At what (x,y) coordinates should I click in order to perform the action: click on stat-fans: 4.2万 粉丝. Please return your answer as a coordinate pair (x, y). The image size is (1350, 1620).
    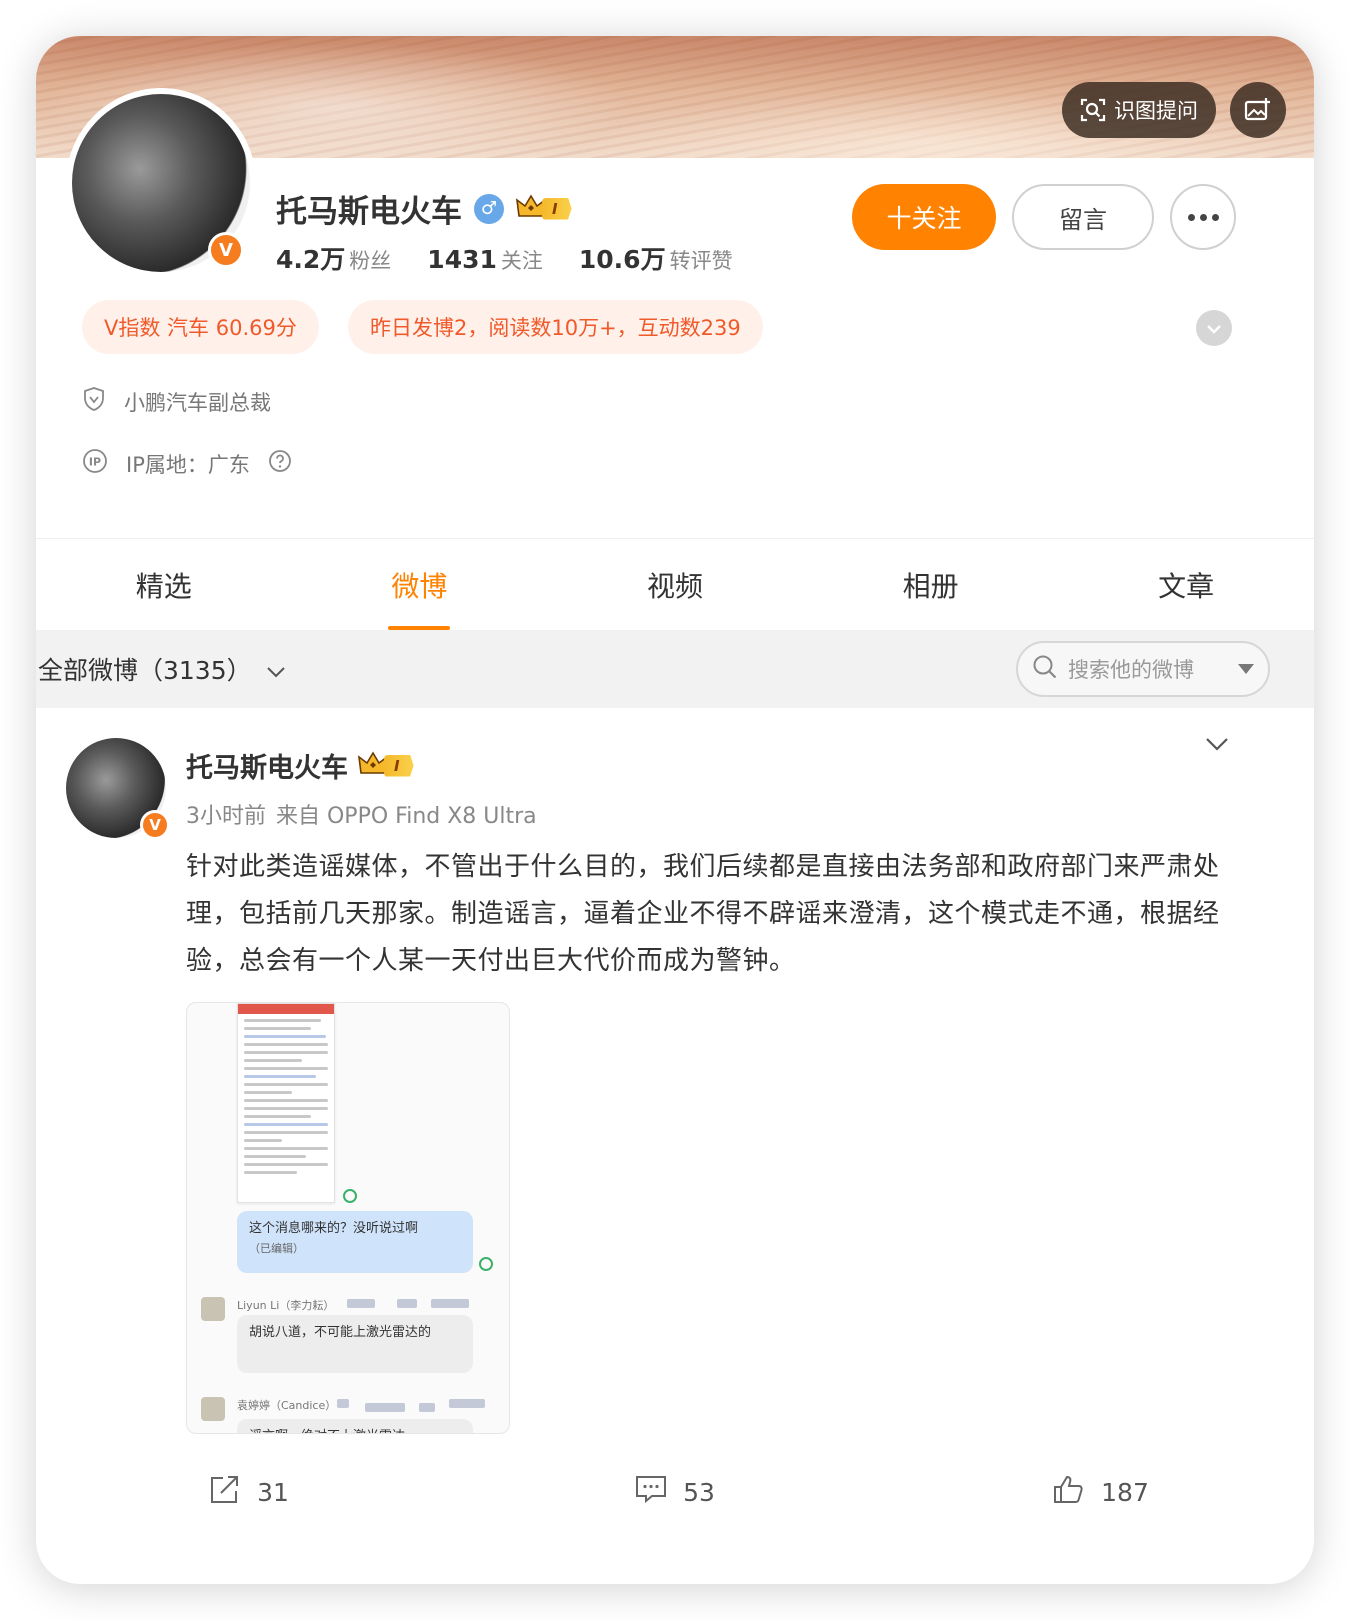
    Looking at the image, I should click on (333, 258).